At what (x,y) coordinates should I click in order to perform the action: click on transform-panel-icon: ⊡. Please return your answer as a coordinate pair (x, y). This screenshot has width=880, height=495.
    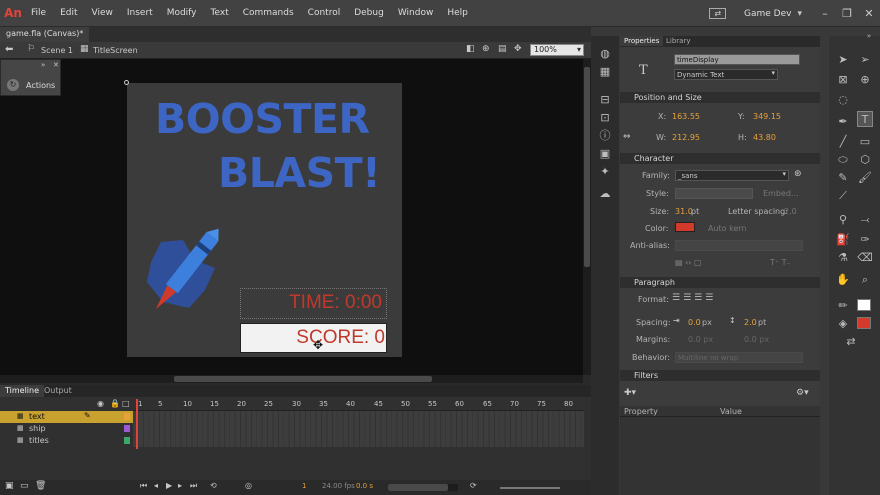
    Looking at the image, I should click on (605, 118).